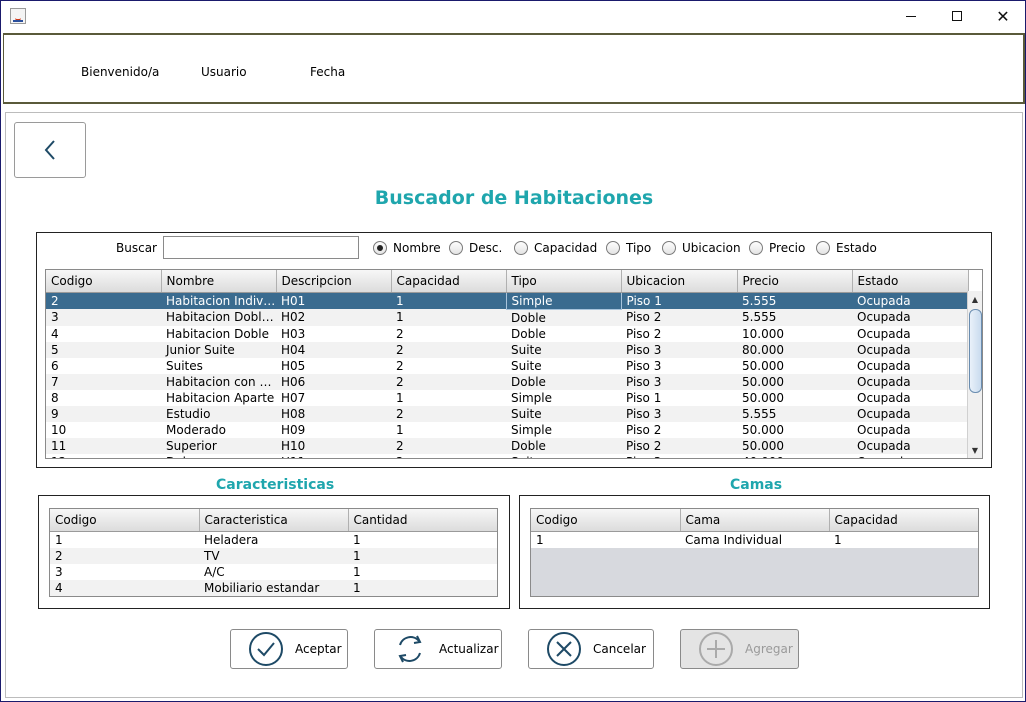 The height and width of the screenshot is (702, 1026). I want to click on search-filter-radio: Capacidad, so click(555, 248).